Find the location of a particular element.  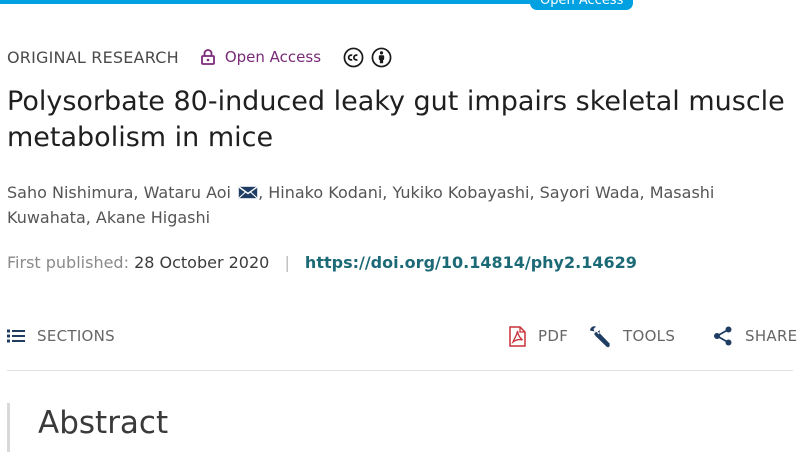

published-label: First published: is located at coordinates (68, 262).